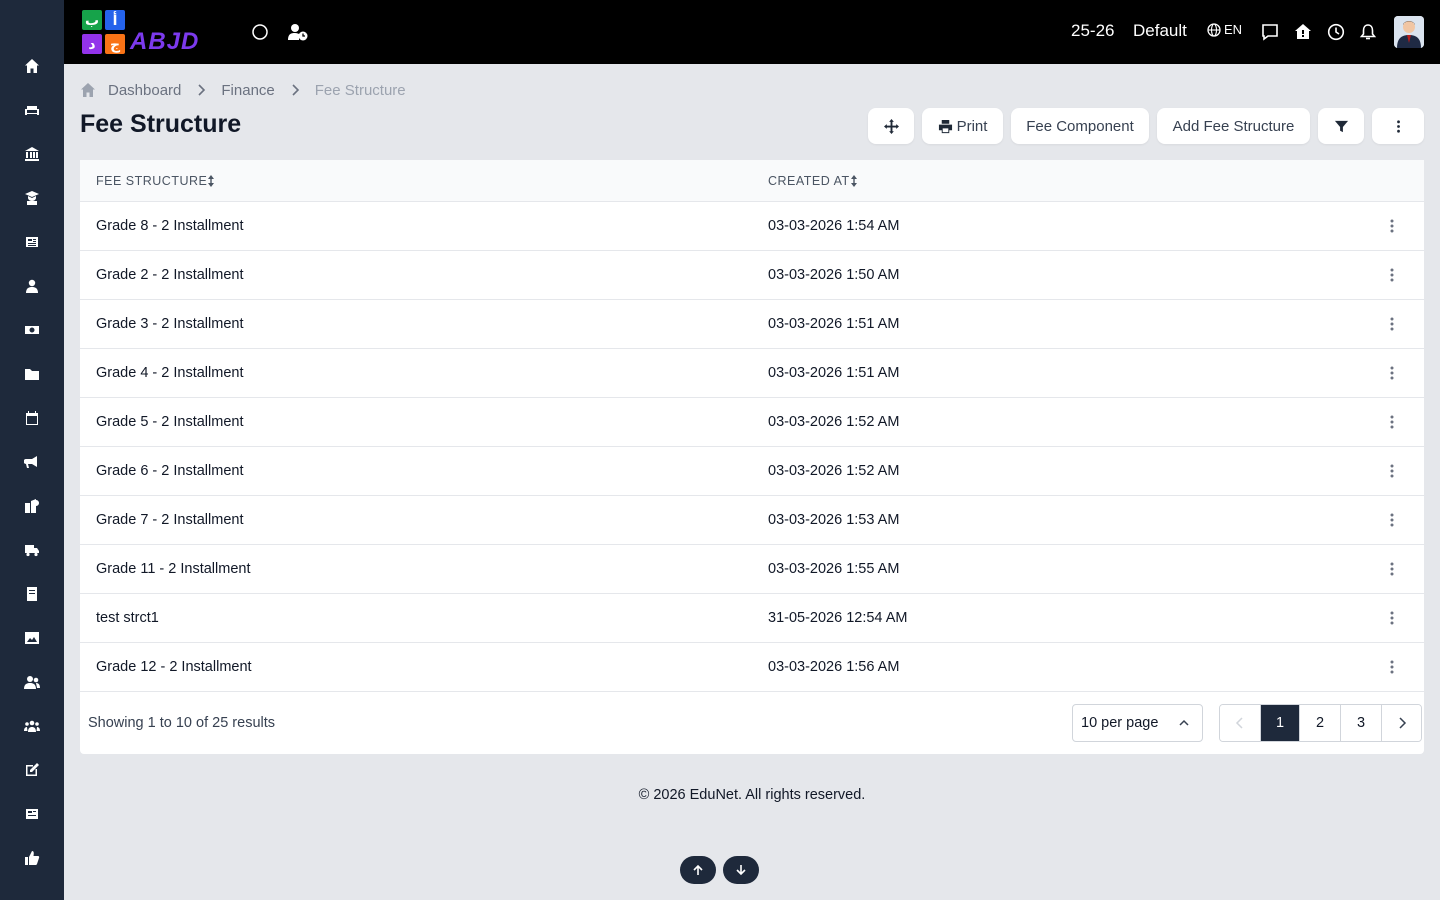 Image resolution: width=1440 pixels, height=900 pixels. I want to click on results-summary: Showing 1 to 10 of 25 results, so click(182, 723).